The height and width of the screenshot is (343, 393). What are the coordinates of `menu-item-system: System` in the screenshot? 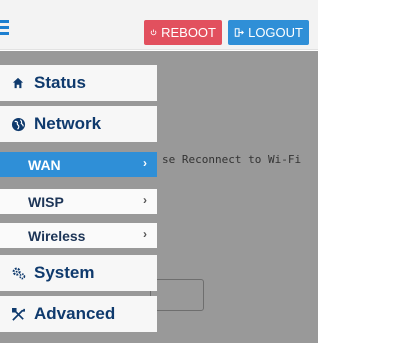 It's located at (78, 273).